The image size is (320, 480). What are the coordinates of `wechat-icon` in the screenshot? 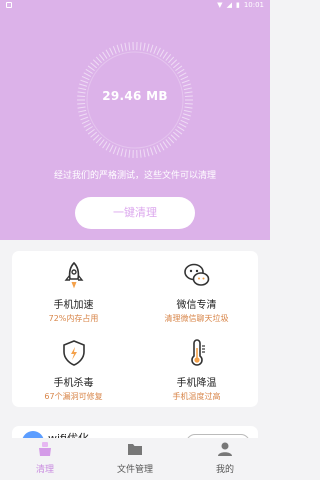 It's located at (196, 274).